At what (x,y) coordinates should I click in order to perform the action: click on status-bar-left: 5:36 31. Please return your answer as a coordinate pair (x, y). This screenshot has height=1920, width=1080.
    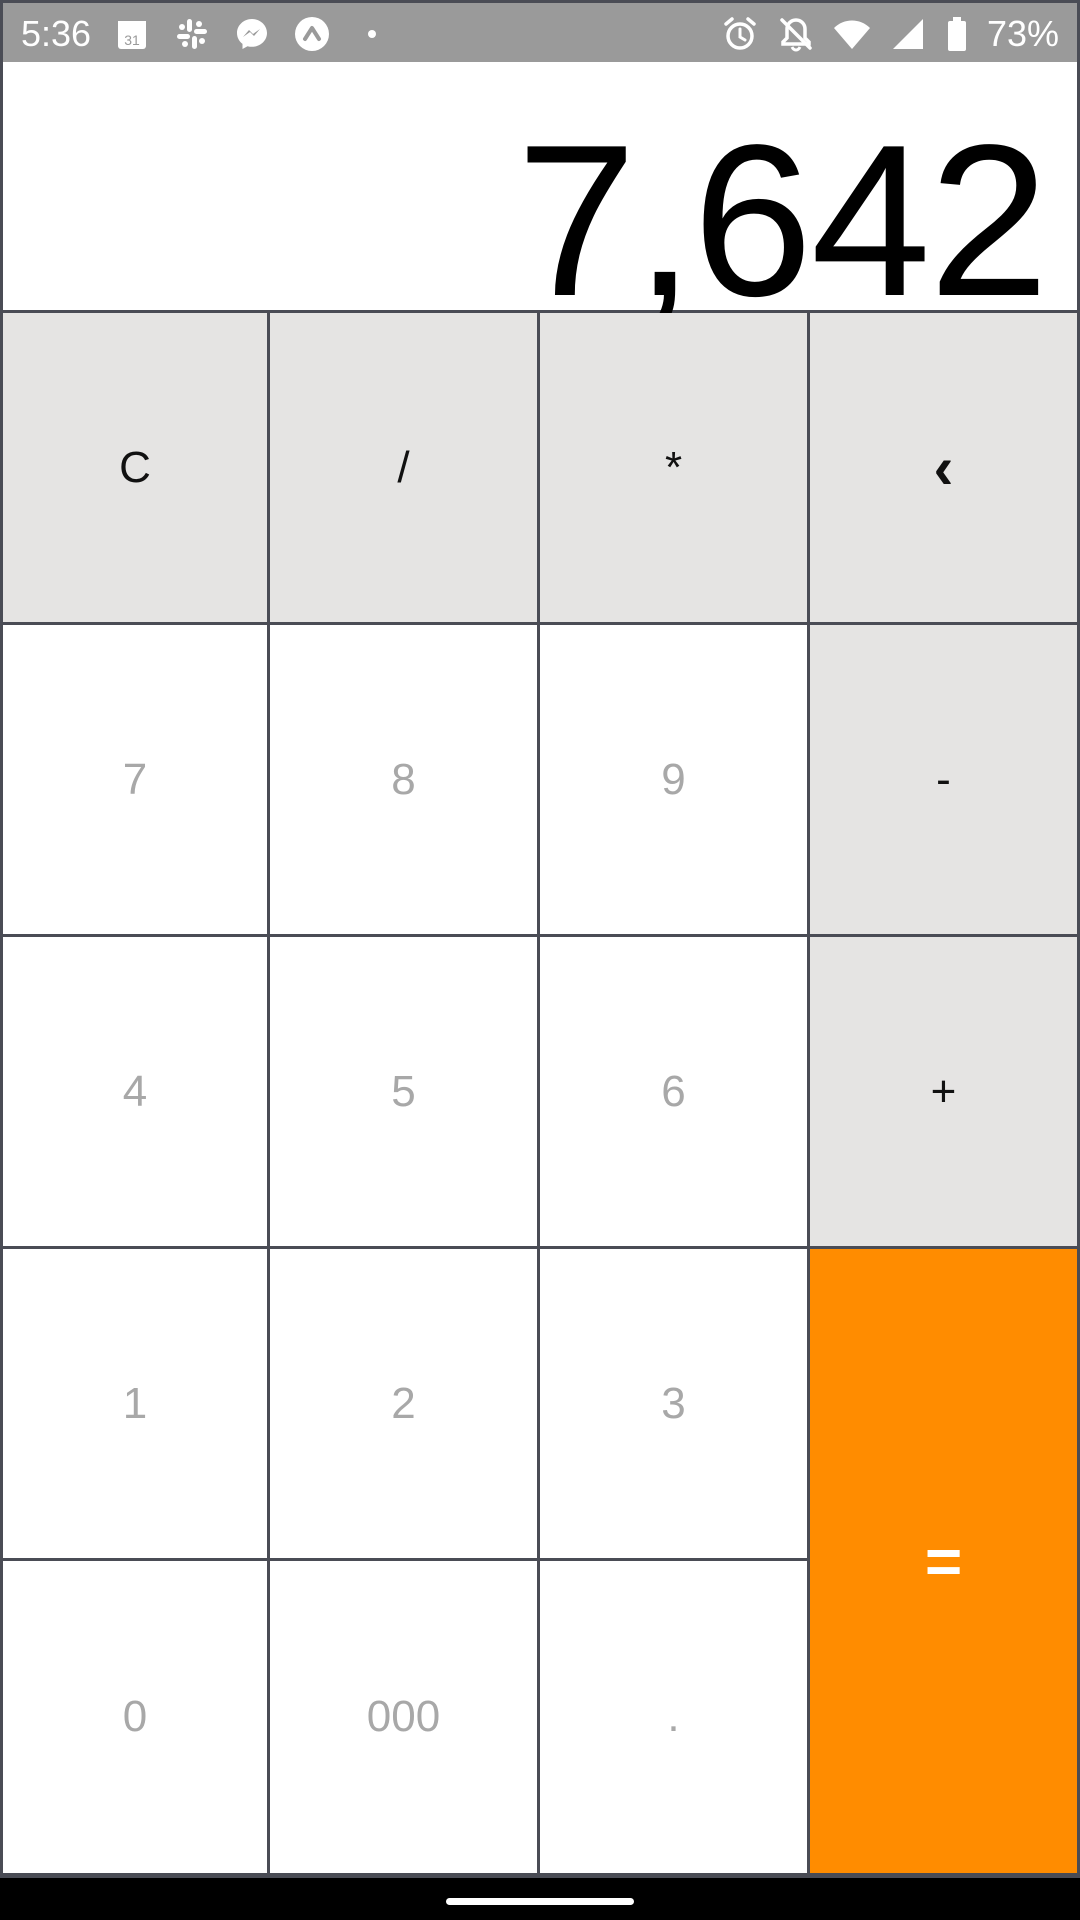
    Looking at the image, I should click on (206, 34).